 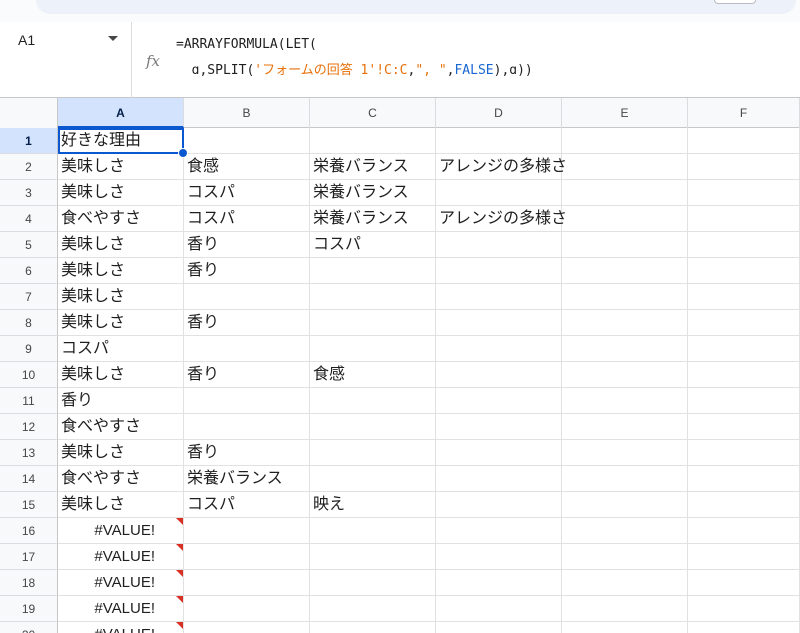 I want to click on column-header-d: D, so click(x=499, y=113).